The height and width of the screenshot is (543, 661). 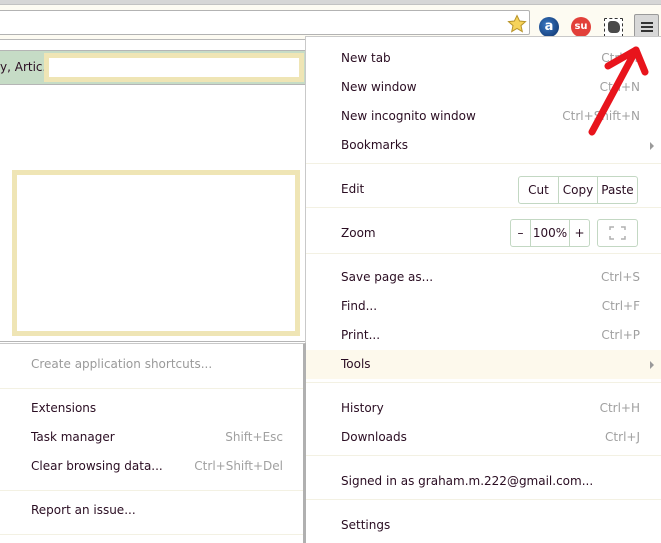 I want to click on menu-item-history: History Ctrl+H, so click(x=483, y=408).